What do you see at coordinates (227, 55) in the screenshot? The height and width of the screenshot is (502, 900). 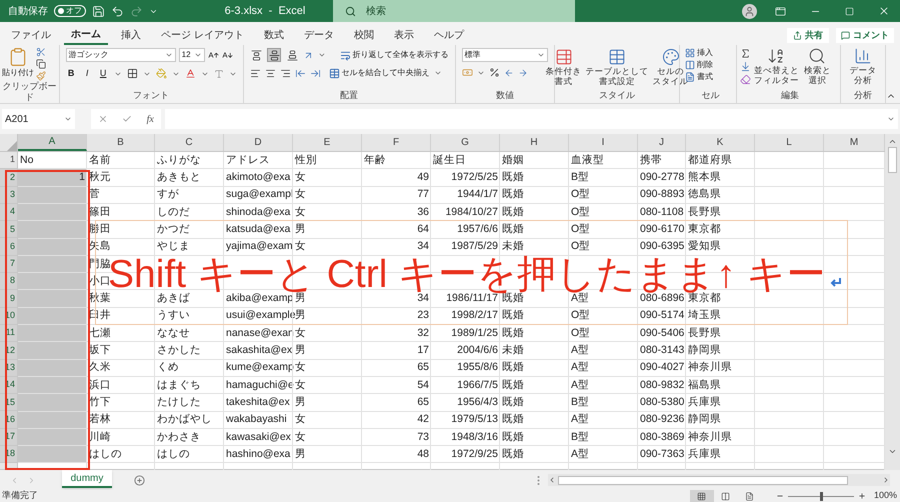 I see `shrink-font-icon` at bounding box center [227, 55].